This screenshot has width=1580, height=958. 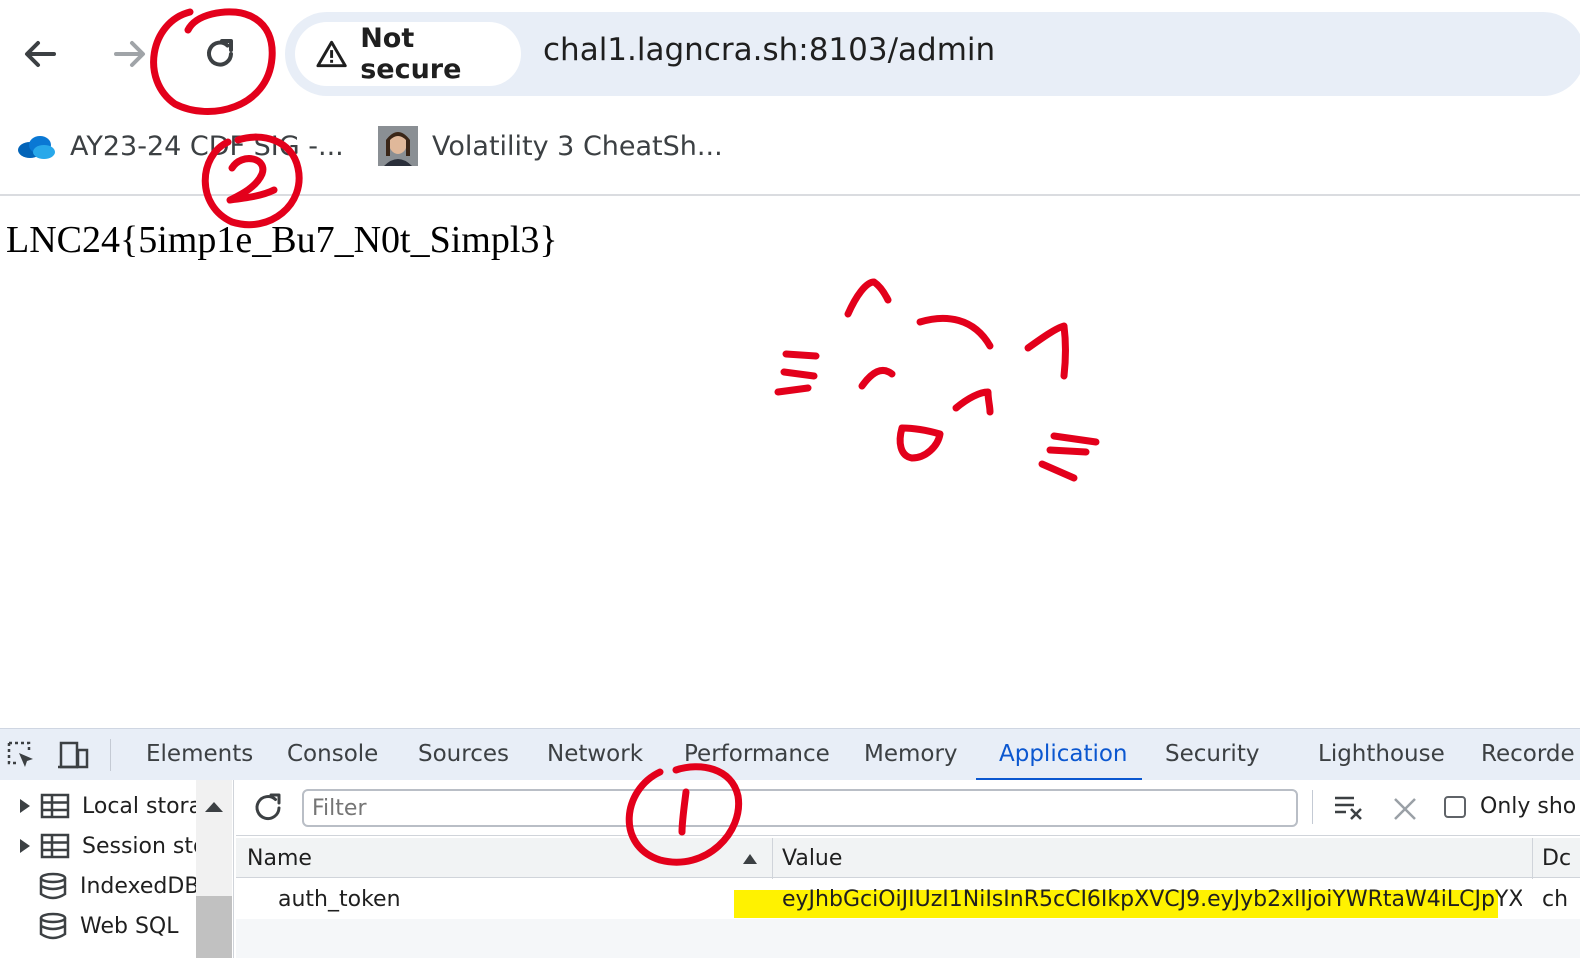 I want to click on delete-selected-button, so click(x=1405, y=809).